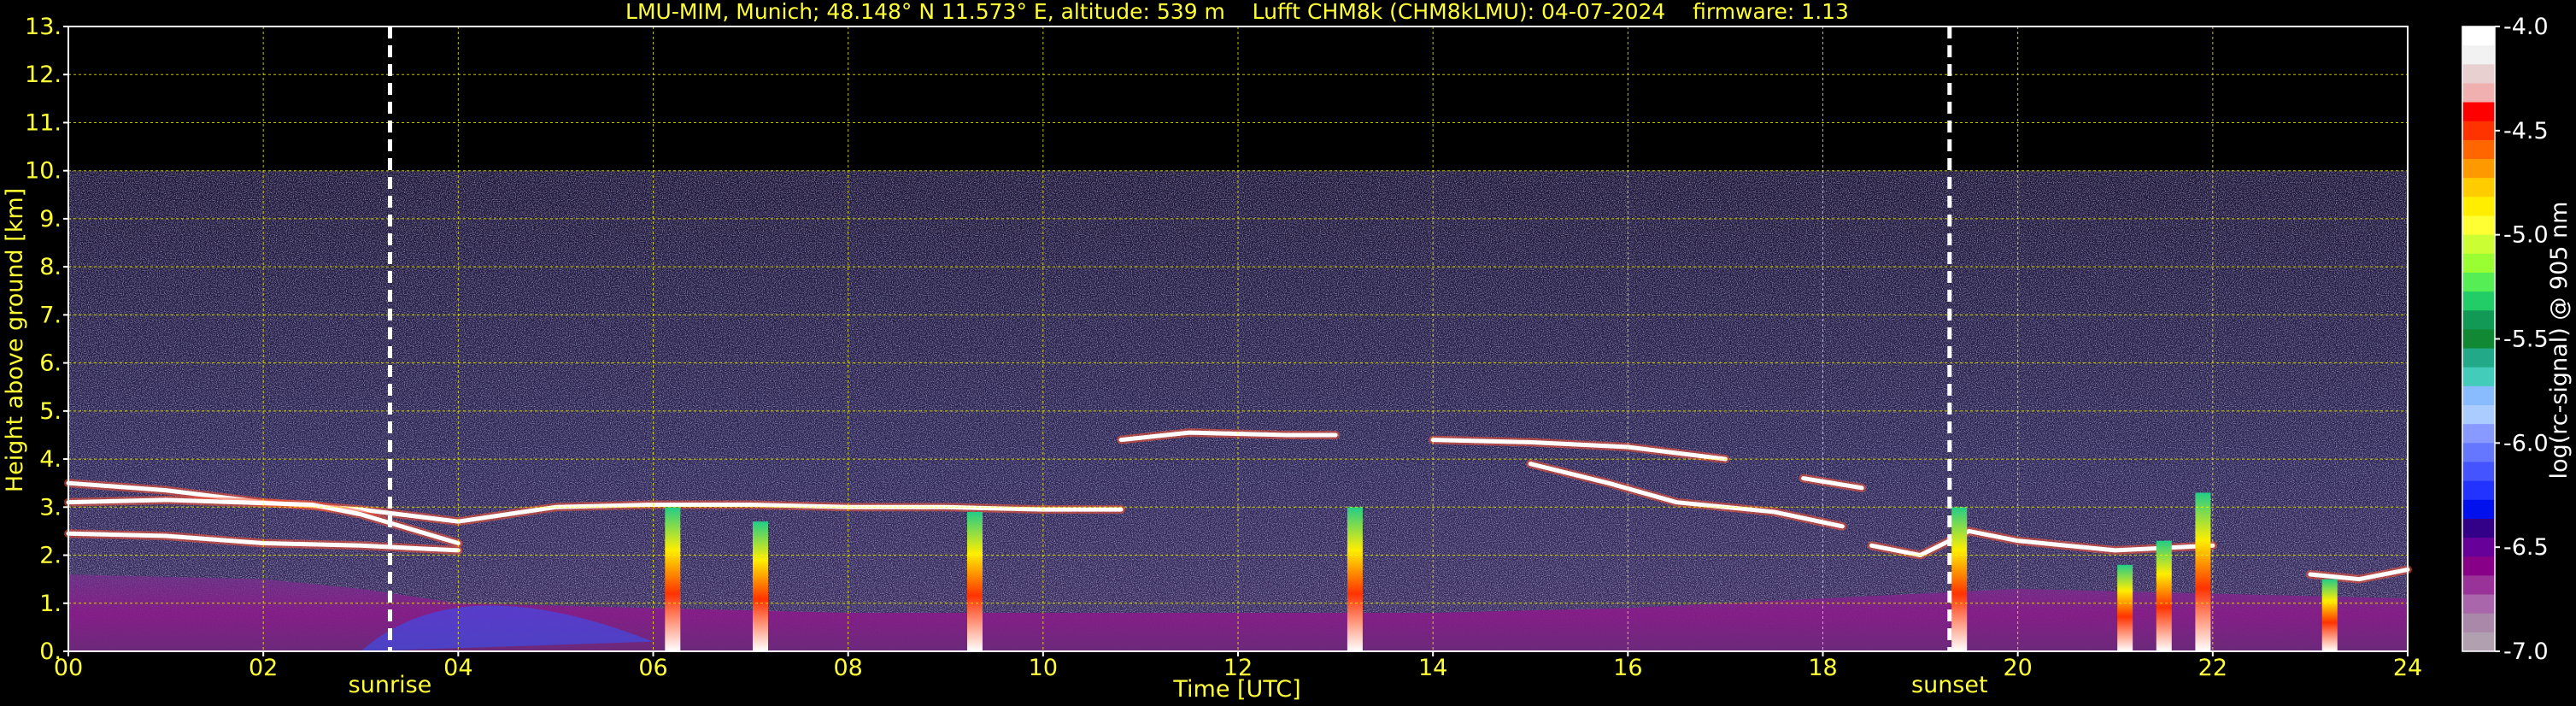 The image size is (2576, 706). What do you see at coordinates (50, 604) in the screenshot?
I see `y-tick-label: 1.` at bounding box center [50, 604].